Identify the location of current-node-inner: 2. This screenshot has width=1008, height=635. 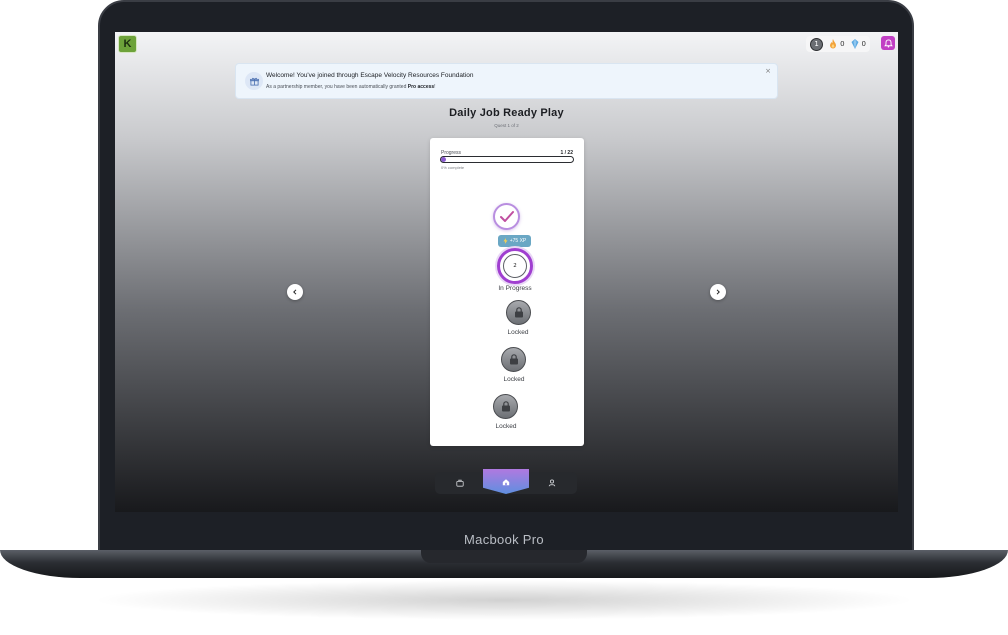
(515, 266).